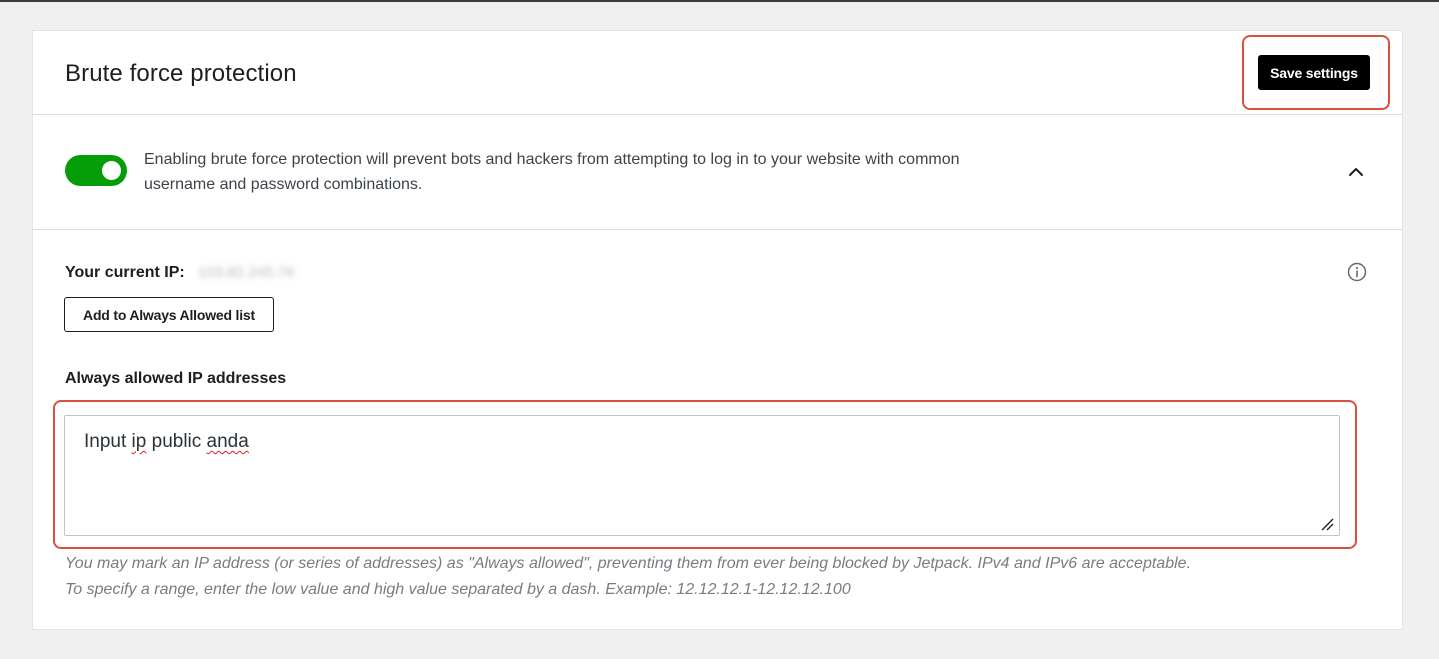 Image resolution: width=1439 pixels, height=659 pixels. What do you see at coordinates (246, 272) in the screenshot?
I see `current-ip-value: 103.82.245.79` at bounding box center [246, 272].